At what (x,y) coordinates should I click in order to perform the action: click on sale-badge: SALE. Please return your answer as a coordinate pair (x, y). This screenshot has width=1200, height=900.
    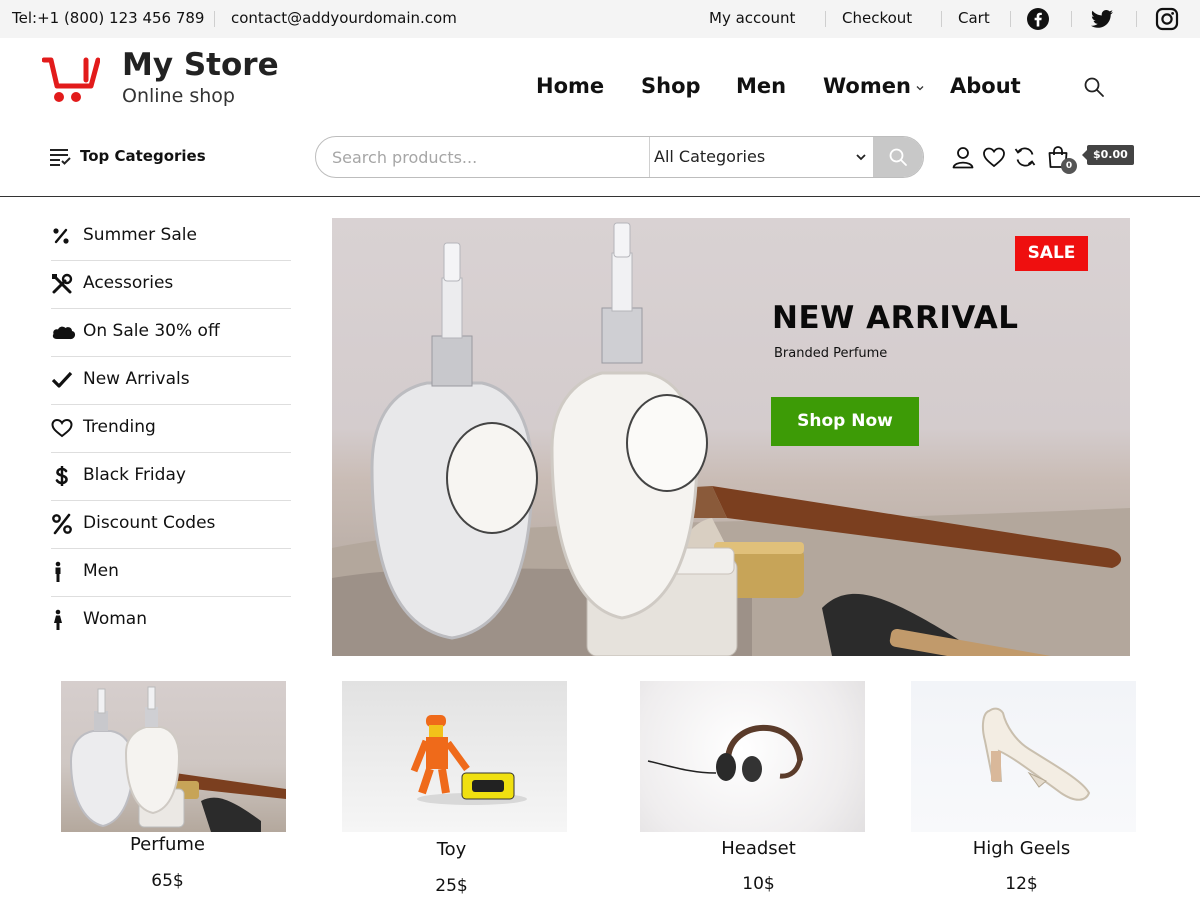
    Looking at the image, I should click on (1051, 253).